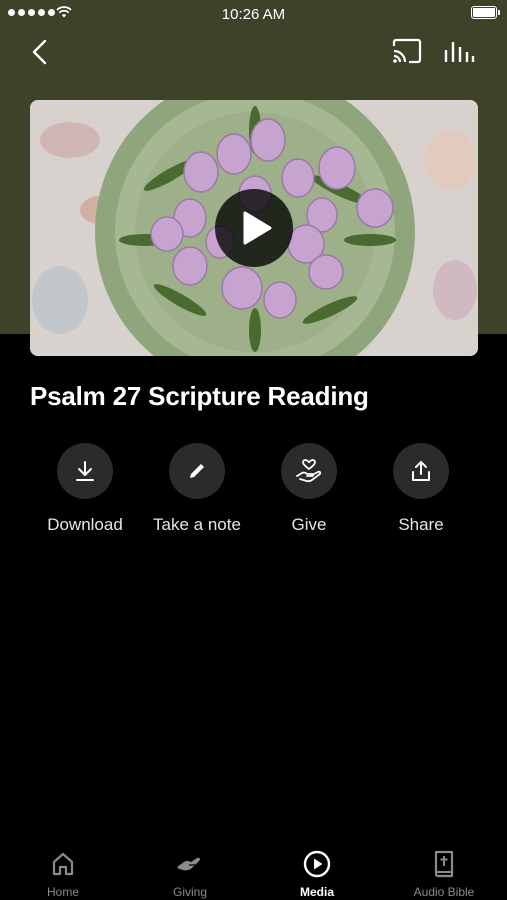 This screenshot has width=507, height=900. Describe the element at coordinates (444, 864) in the screenshot. I see `bible-icon` at that location.